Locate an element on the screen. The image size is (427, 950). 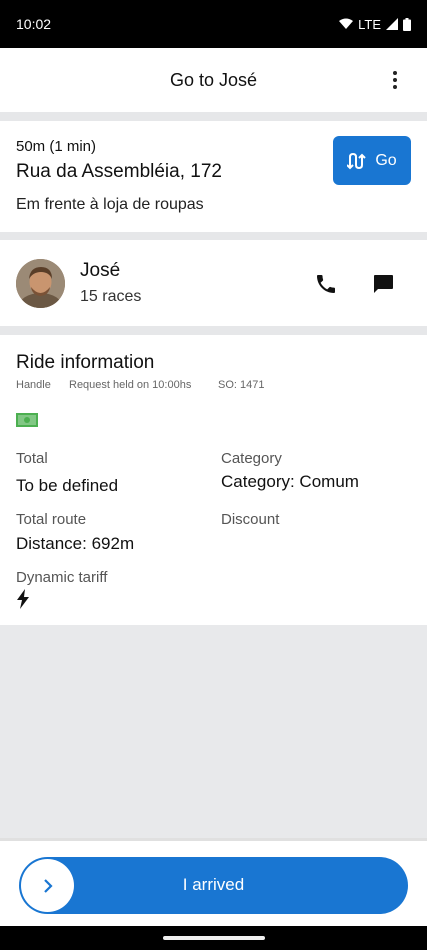
driver-name: José is located at coordinates (100, 270).